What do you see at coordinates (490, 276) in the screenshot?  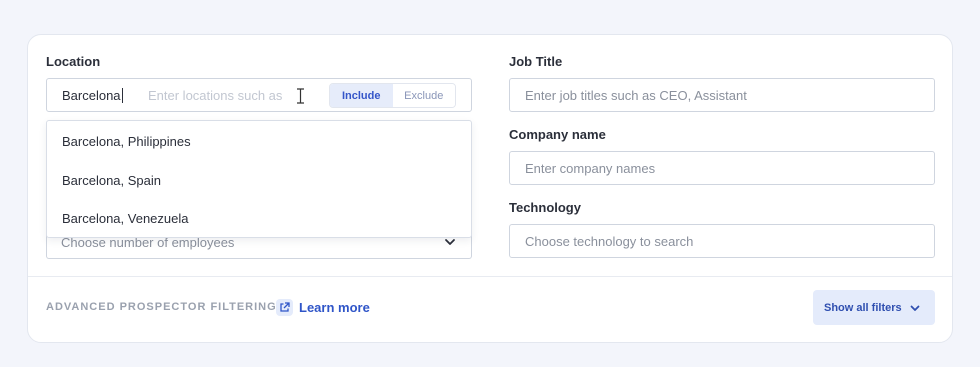 I see `footer-divider` at bounding box center [490, 276].